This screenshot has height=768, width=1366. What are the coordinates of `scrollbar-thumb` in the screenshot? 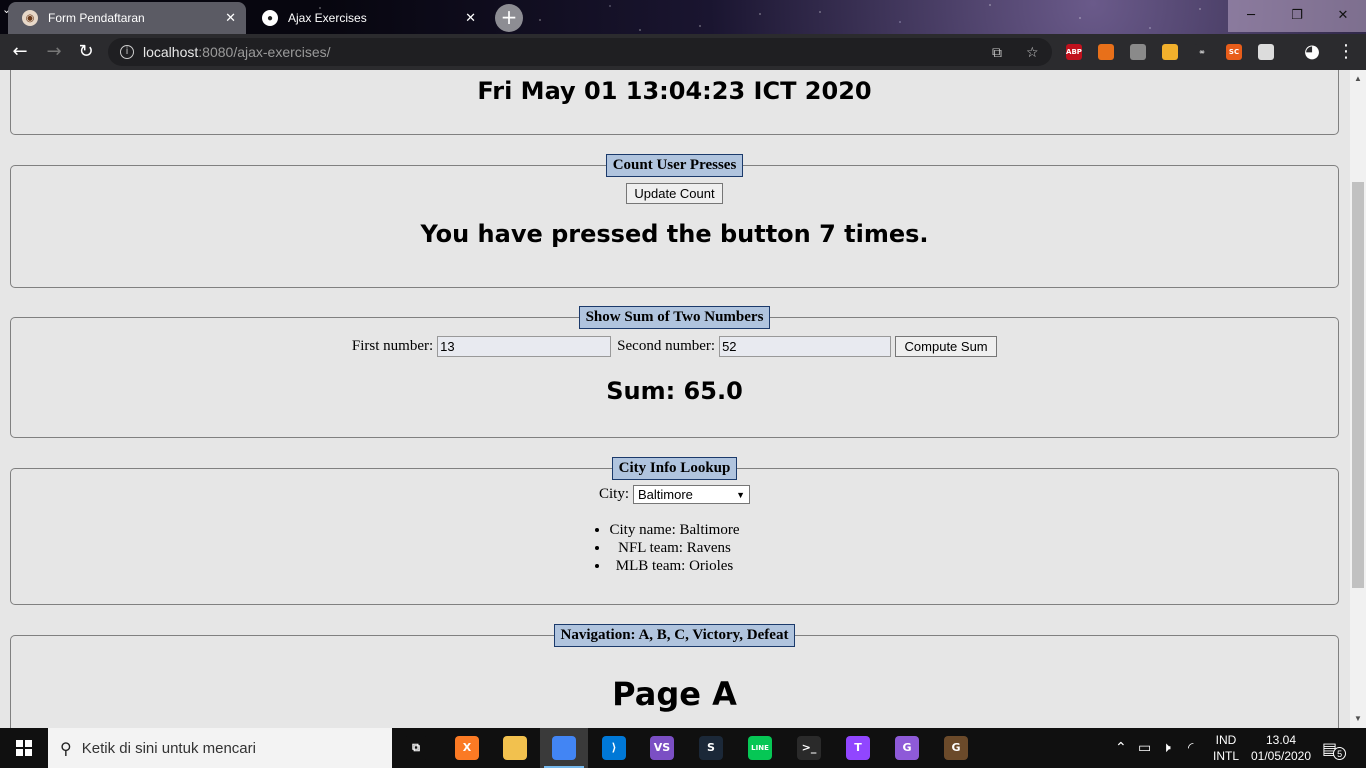 It's located at (1358, 385).